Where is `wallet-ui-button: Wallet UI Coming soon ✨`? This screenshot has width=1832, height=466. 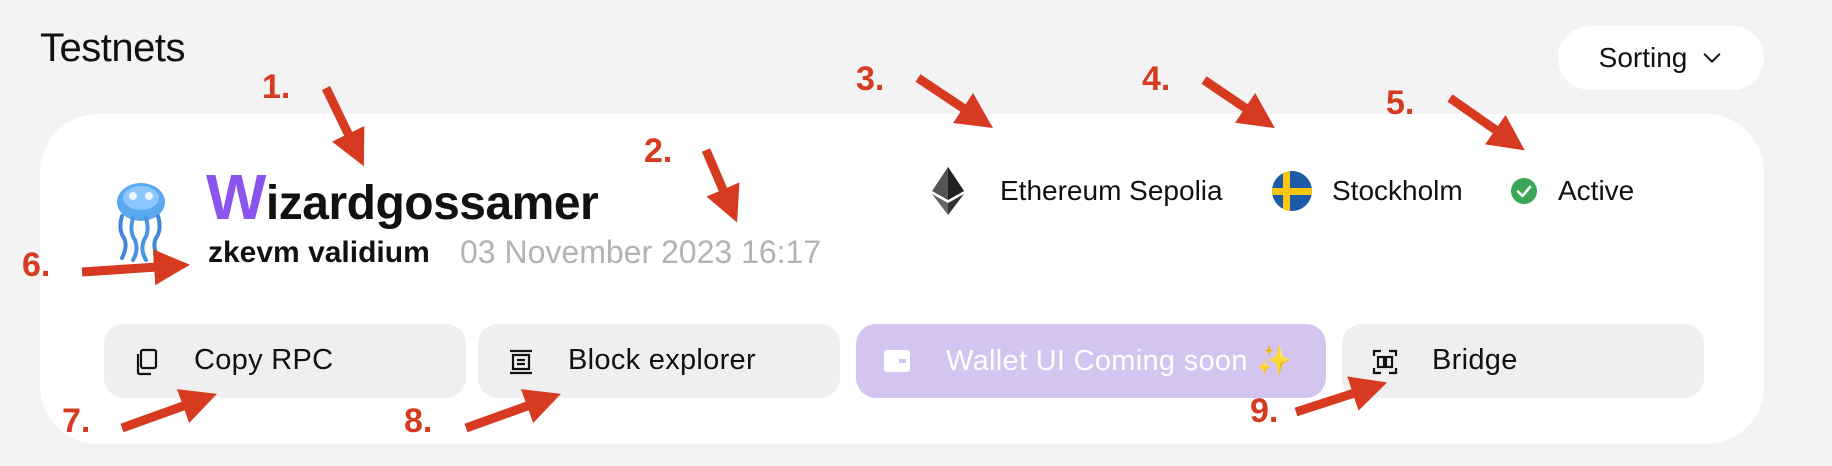
wallet-ui-button: Wallet UI Coming soon ✨ is located at coordinates (1091, 361).